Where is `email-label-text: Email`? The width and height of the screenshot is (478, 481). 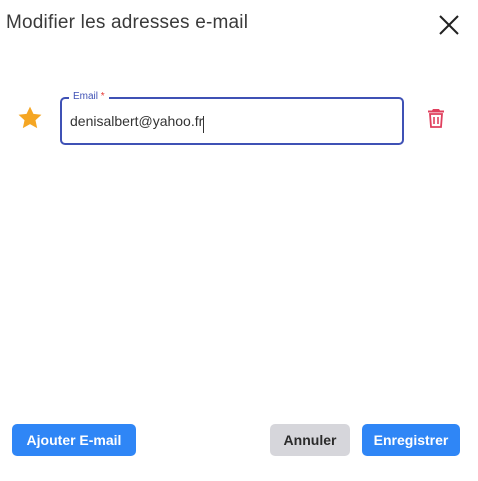
email-label-text: Email is located at coordinates (86, 96).